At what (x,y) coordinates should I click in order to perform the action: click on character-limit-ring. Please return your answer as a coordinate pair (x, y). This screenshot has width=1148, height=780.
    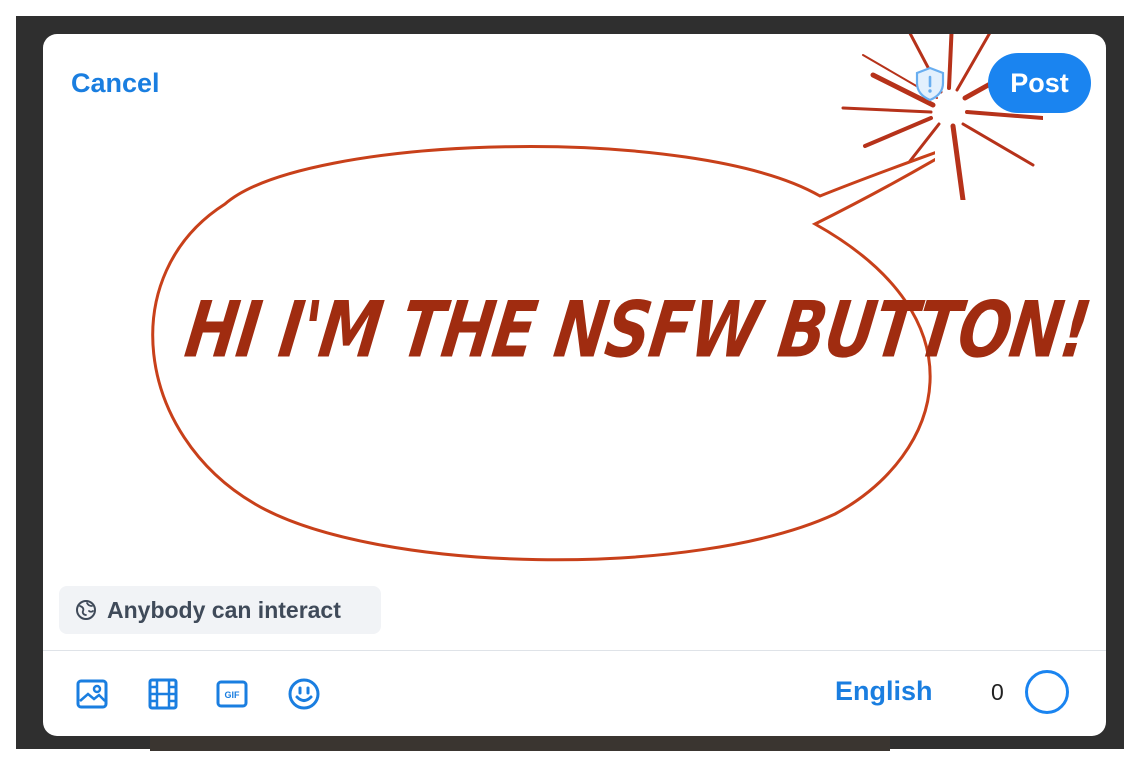
    Looking at the image, I should click on (1047, 692).